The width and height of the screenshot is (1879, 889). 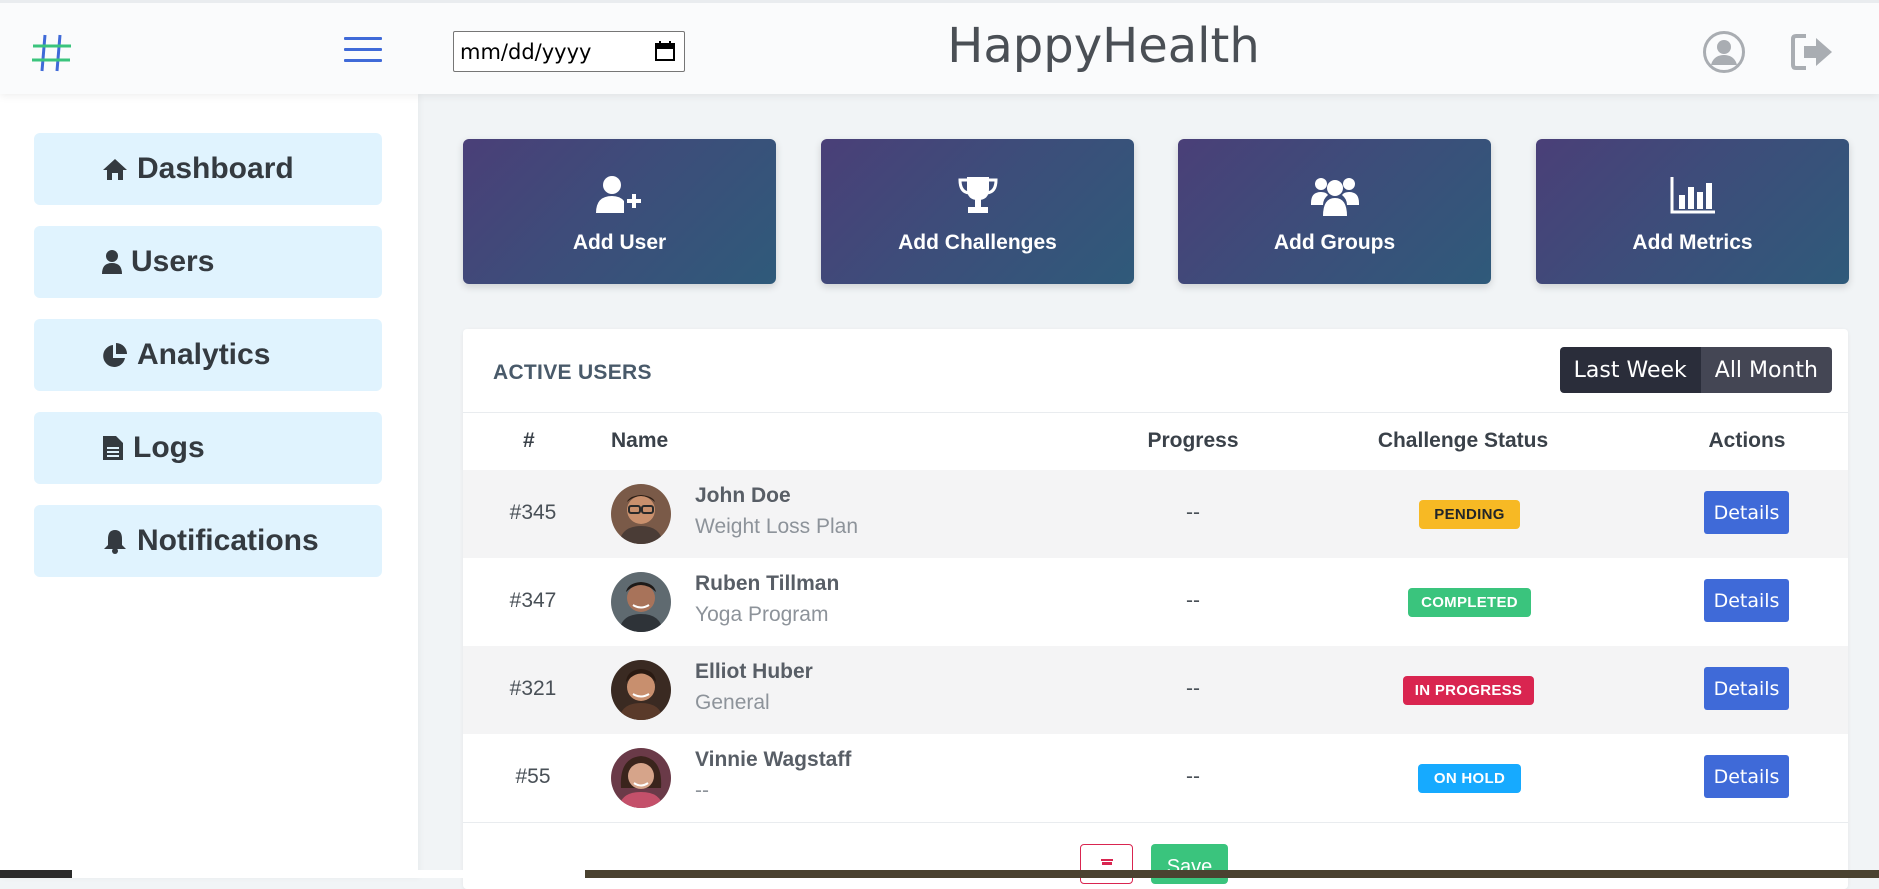 What do you see at coordinates (228, 540) in the screenshot?
I see `sidebar-item-label: Notifications` at bounding box center [228, 540].